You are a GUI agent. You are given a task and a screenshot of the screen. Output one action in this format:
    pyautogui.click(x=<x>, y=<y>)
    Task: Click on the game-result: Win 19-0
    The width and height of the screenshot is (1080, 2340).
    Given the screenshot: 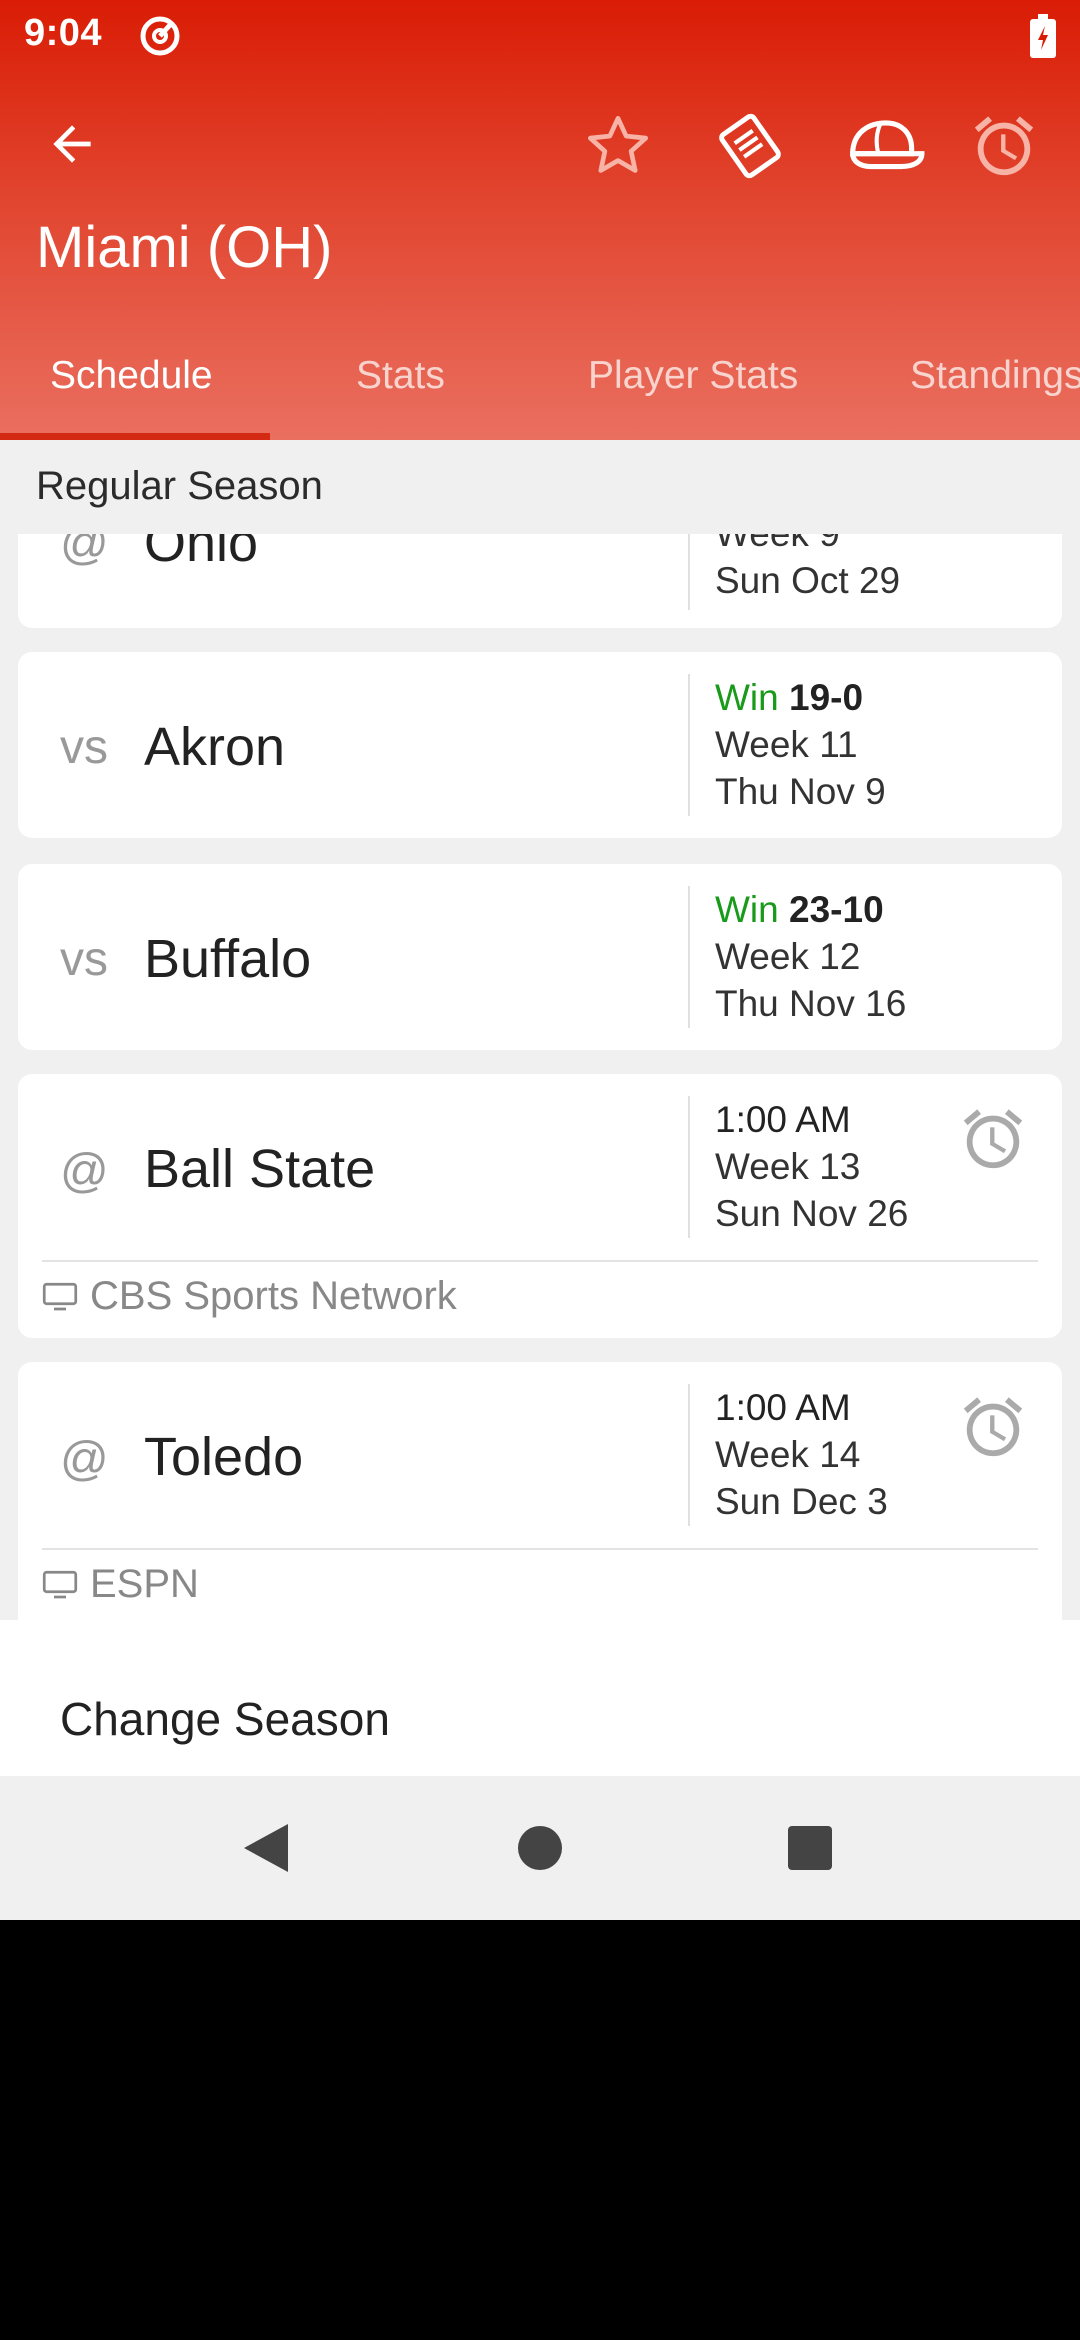 What is the action you would take?
    pyautogui.click(x=800, y=697)
    